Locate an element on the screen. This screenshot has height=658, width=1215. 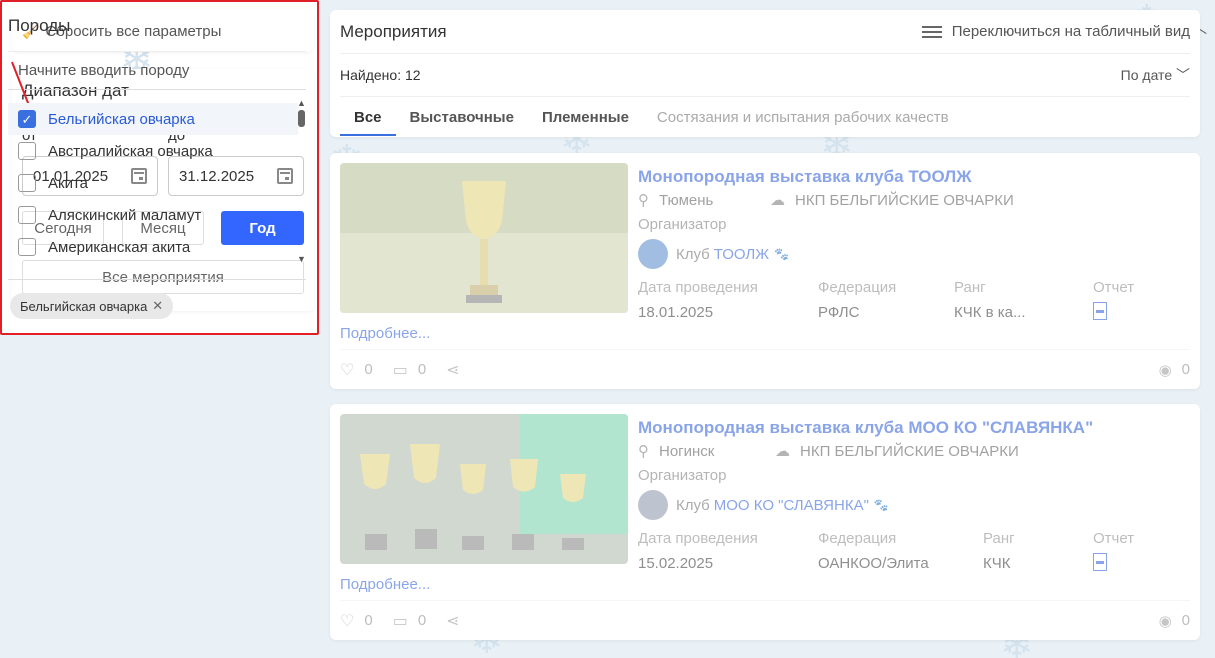
club-prefix: Клуб is located at coordinates (693, 254).